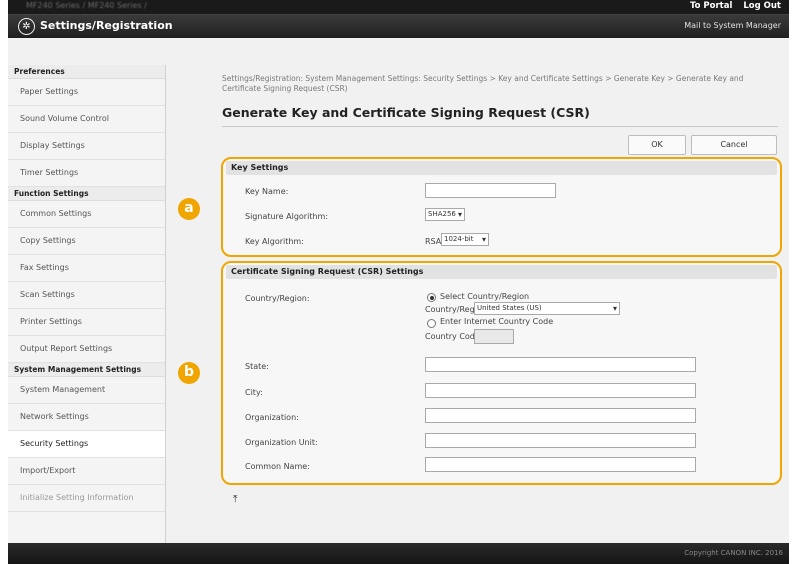 This screenshot has width=798, height=564. I want to click on select-country-label: Select Country/Region, so click(485, 296).